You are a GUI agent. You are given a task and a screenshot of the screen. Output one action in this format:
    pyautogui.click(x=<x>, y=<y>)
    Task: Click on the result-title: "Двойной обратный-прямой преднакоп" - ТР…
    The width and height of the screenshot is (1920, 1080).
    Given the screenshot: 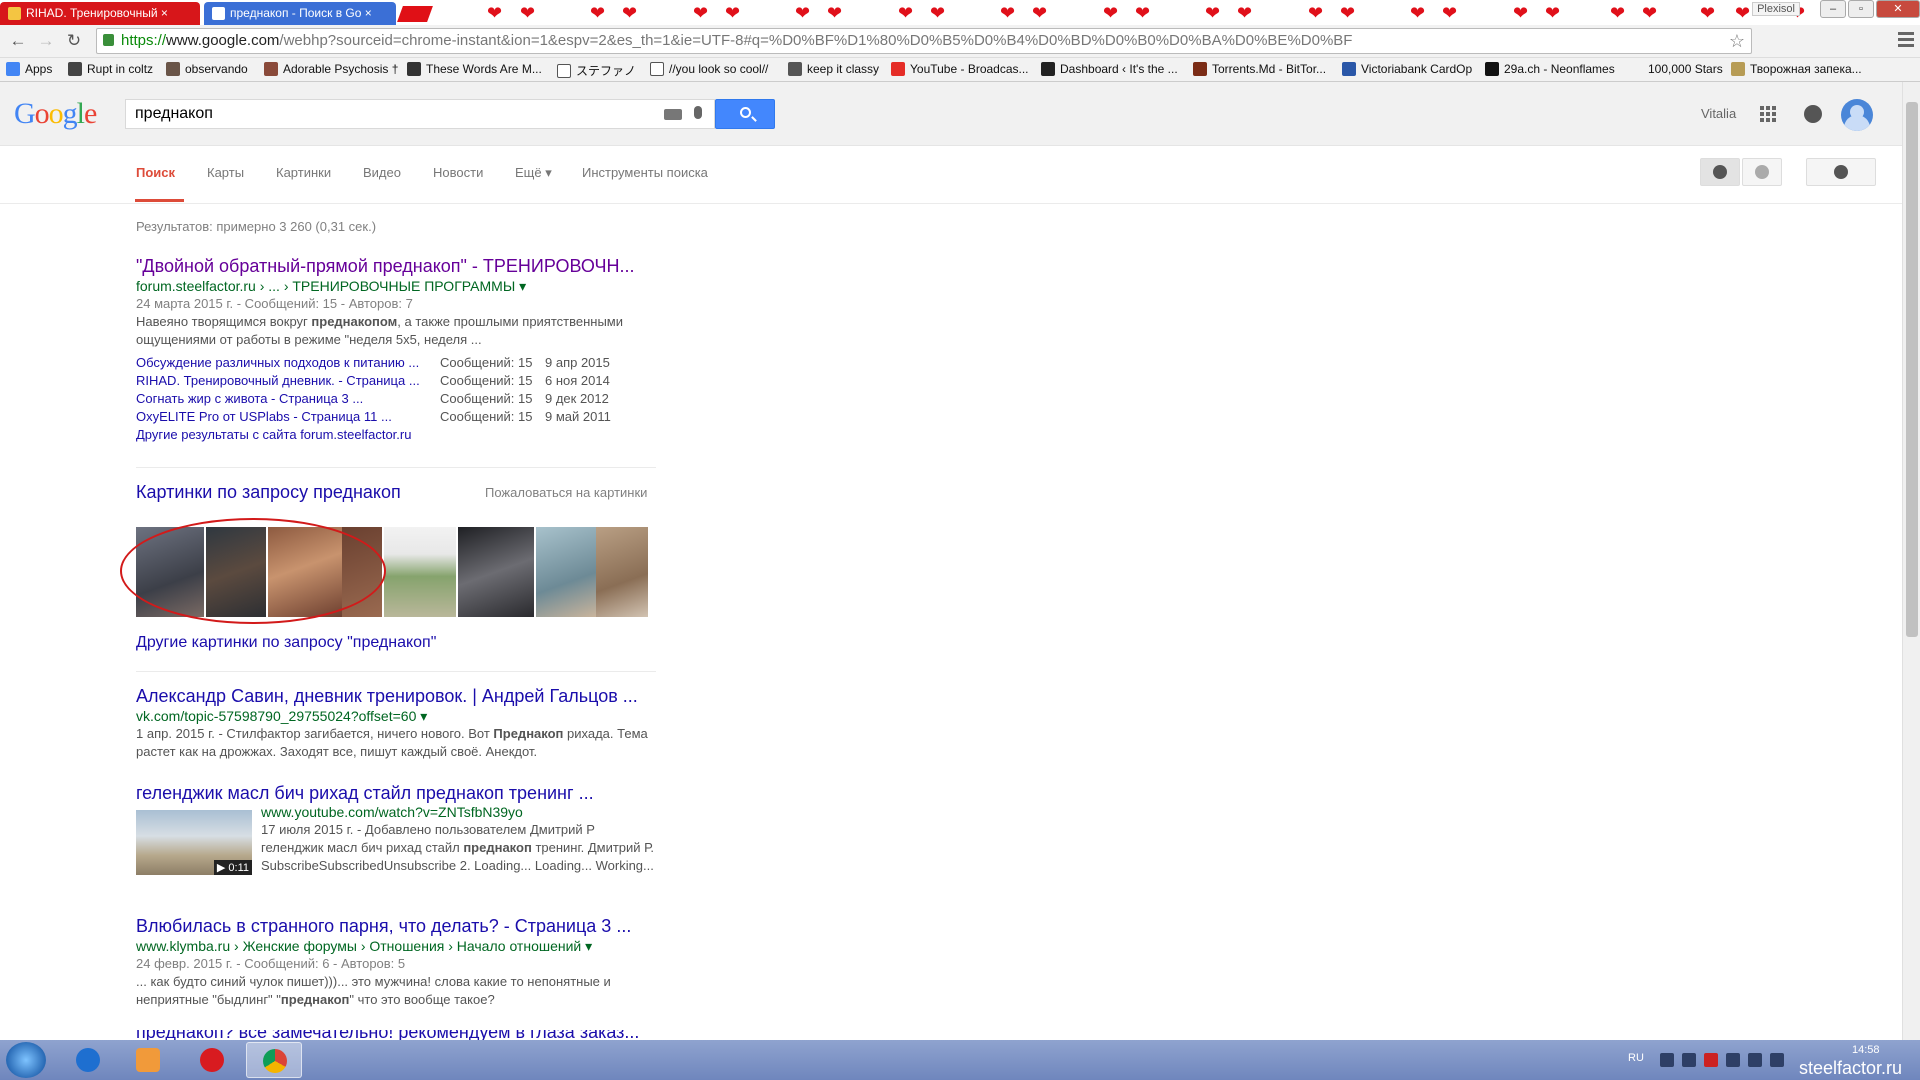 What is the action you would take?
    pyautogui.click(x=385, y=266)
    